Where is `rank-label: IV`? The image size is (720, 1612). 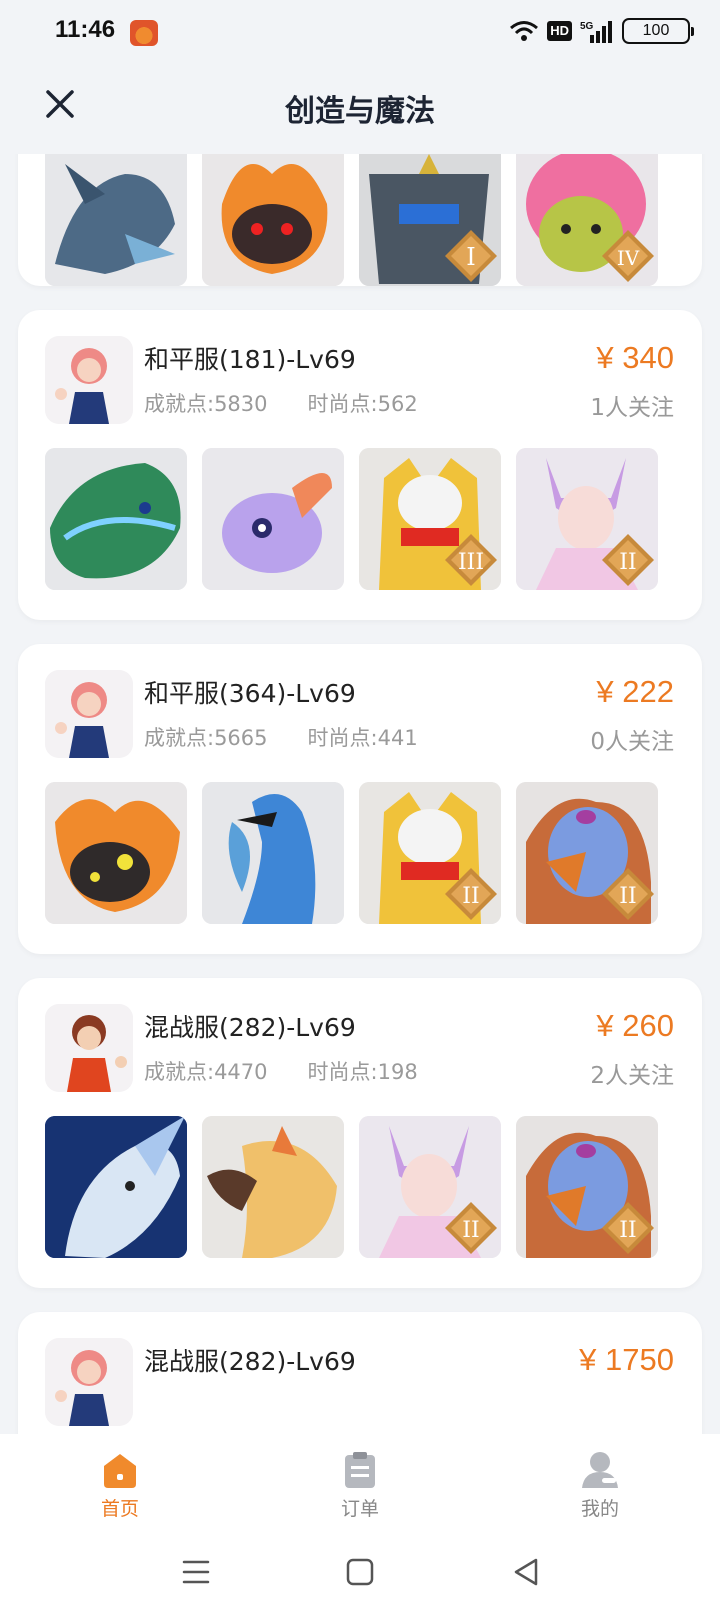 rank-label: IV is located at coordinates (628, 258).